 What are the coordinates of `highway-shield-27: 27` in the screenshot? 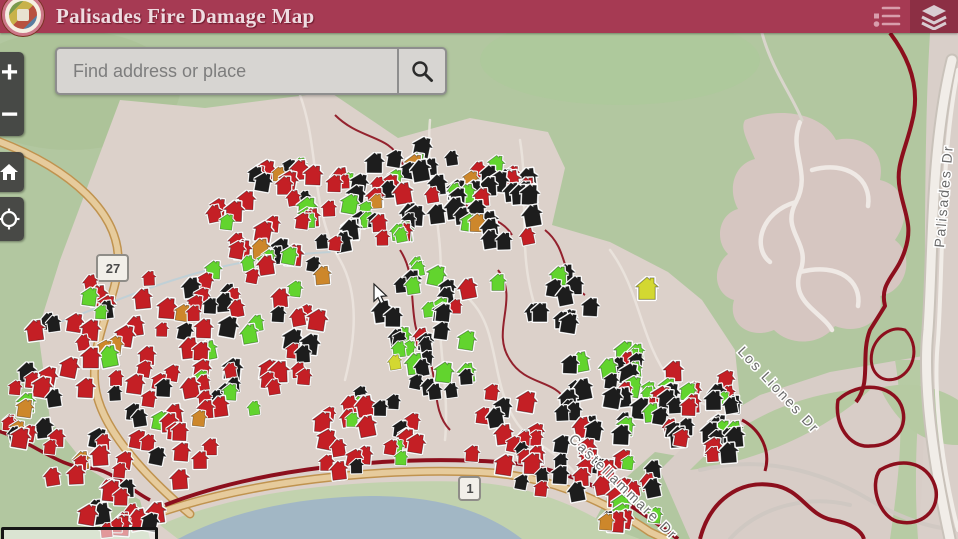 It's located at (112, 268).